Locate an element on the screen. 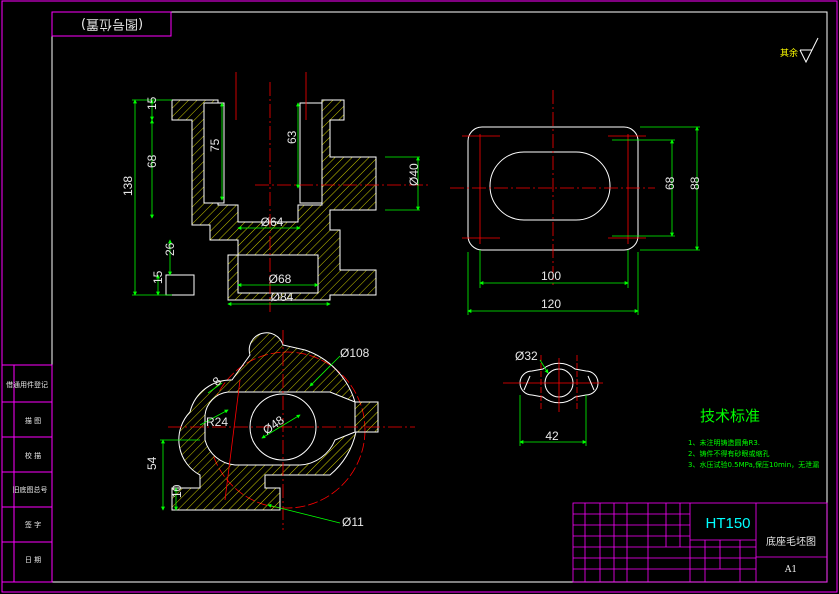 This screenshot has height=594, width=839. dim-63: 63 is located at coordinates (292, 137).